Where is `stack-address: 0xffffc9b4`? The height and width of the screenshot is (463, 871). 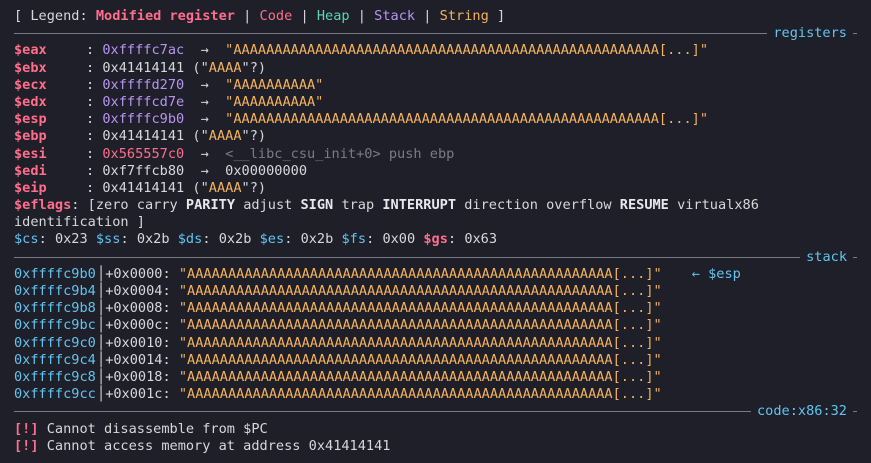
stack-address: 0xffffc9b4 is located at coordinates (55, 291).